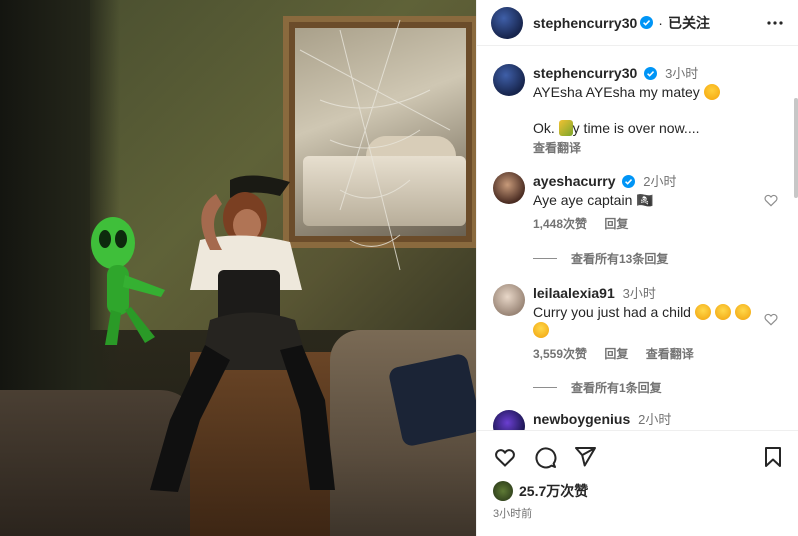  What do you see at coordinates (545, 457) in the screenshot?
I see `comment-bubble-icon` at bounding box center [545, 457].